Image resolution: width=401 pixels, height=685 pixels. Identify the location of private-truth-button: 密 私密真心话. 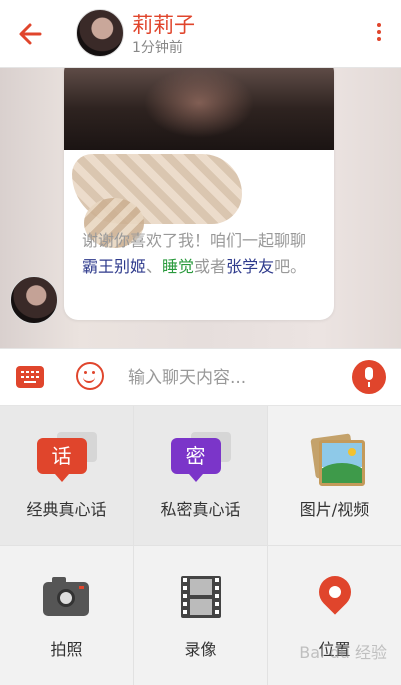
(201, 476).